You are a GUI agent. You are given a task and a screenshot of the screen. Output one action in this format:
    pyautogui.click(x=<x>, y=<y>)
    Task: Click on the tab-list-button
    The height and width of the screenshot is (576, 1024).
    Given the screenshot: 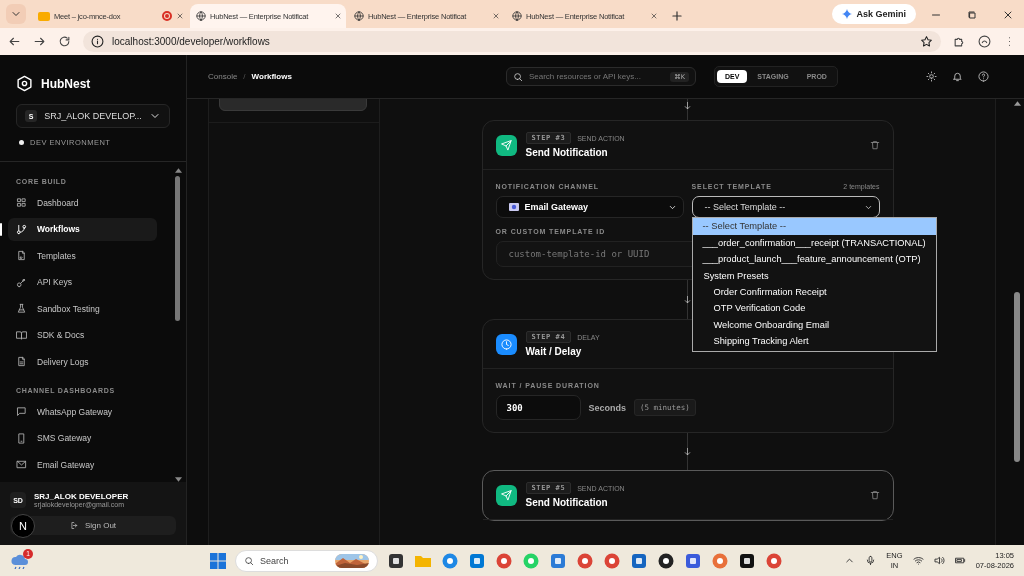 What is the action you would take?
    pyautogui.click(x=16, y=14)
    